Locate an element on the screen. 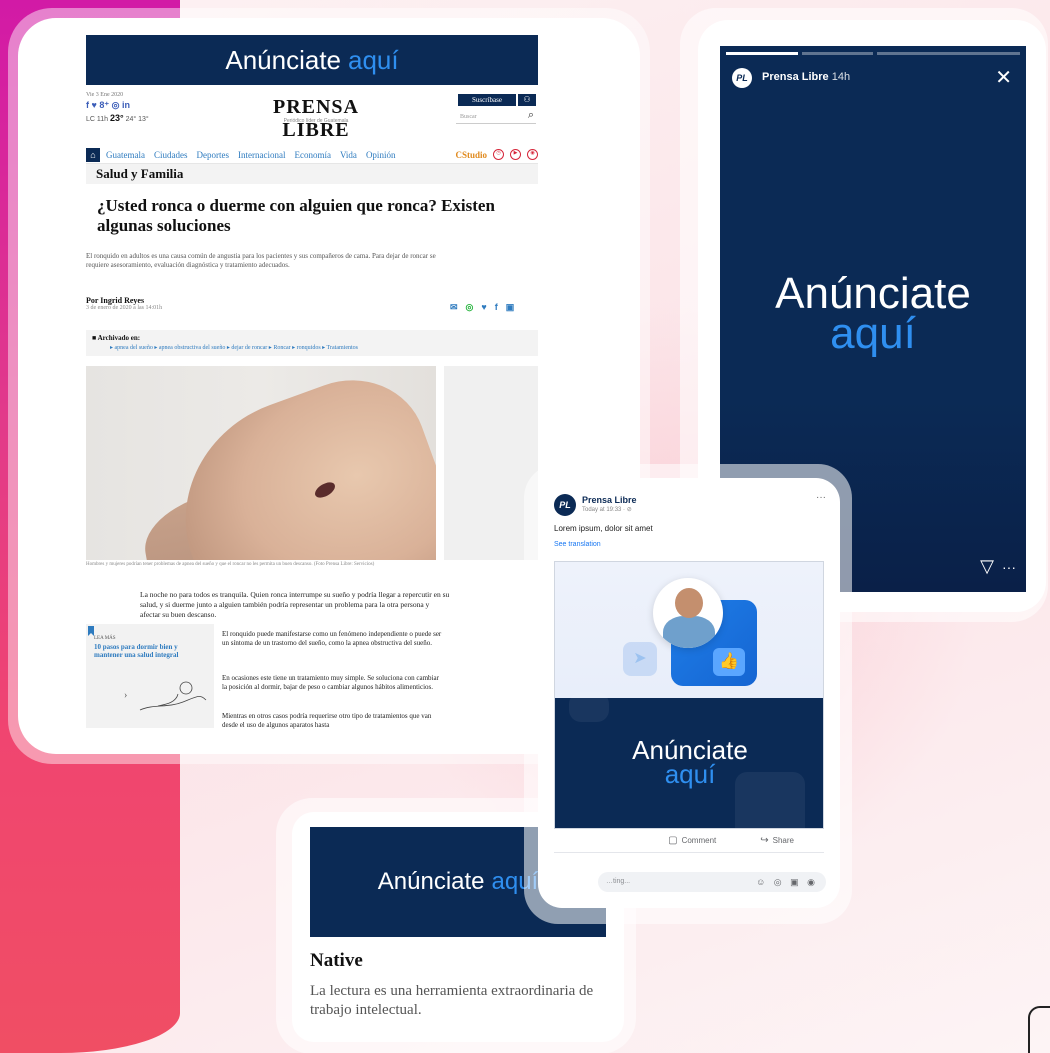 The image size is (1050, 1053). comment-icon: ▢ is located at coordinates (673, 840).